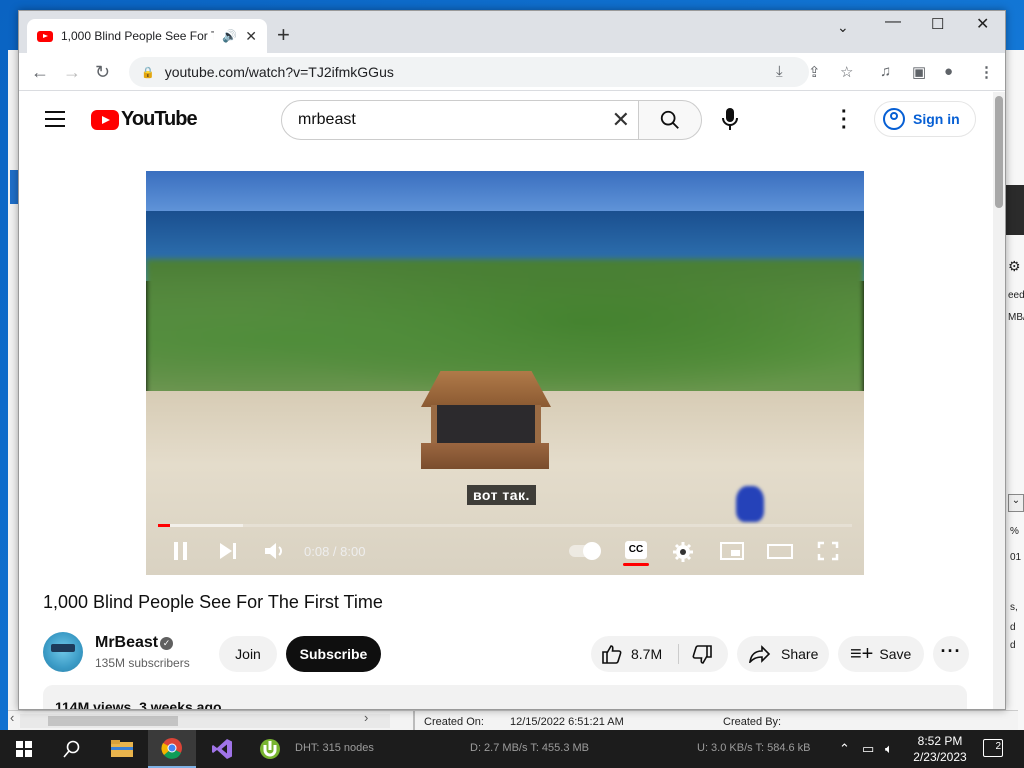  Describe the element at coordinates (138, 36) in the screenshot. I see `tab-title: 1,000 Blind People See For T` at that location.